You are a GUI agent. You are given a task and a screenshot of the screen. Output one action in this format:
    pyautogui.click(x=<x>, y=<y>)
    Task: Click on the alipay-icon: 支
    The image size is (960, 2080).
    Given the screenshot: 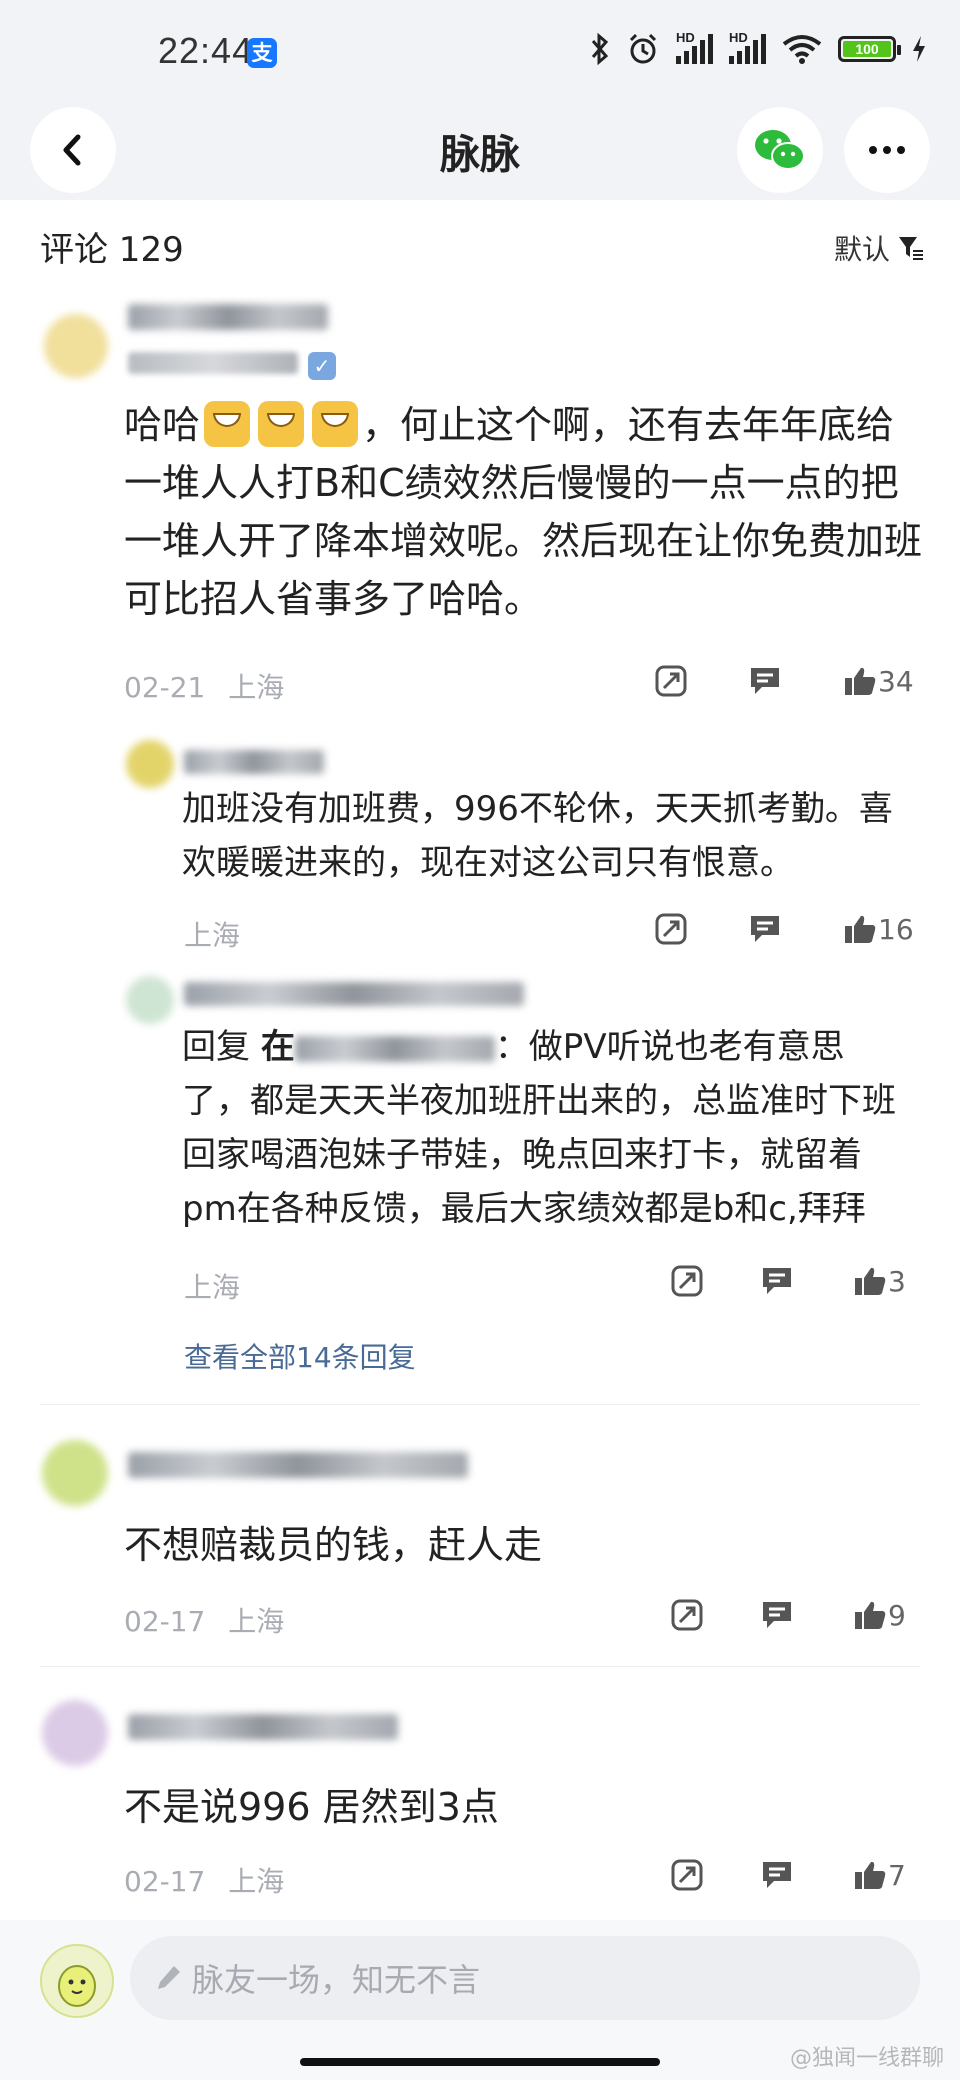 What is the action you would take?
    pyautogui.click(x=262, y=53)
    